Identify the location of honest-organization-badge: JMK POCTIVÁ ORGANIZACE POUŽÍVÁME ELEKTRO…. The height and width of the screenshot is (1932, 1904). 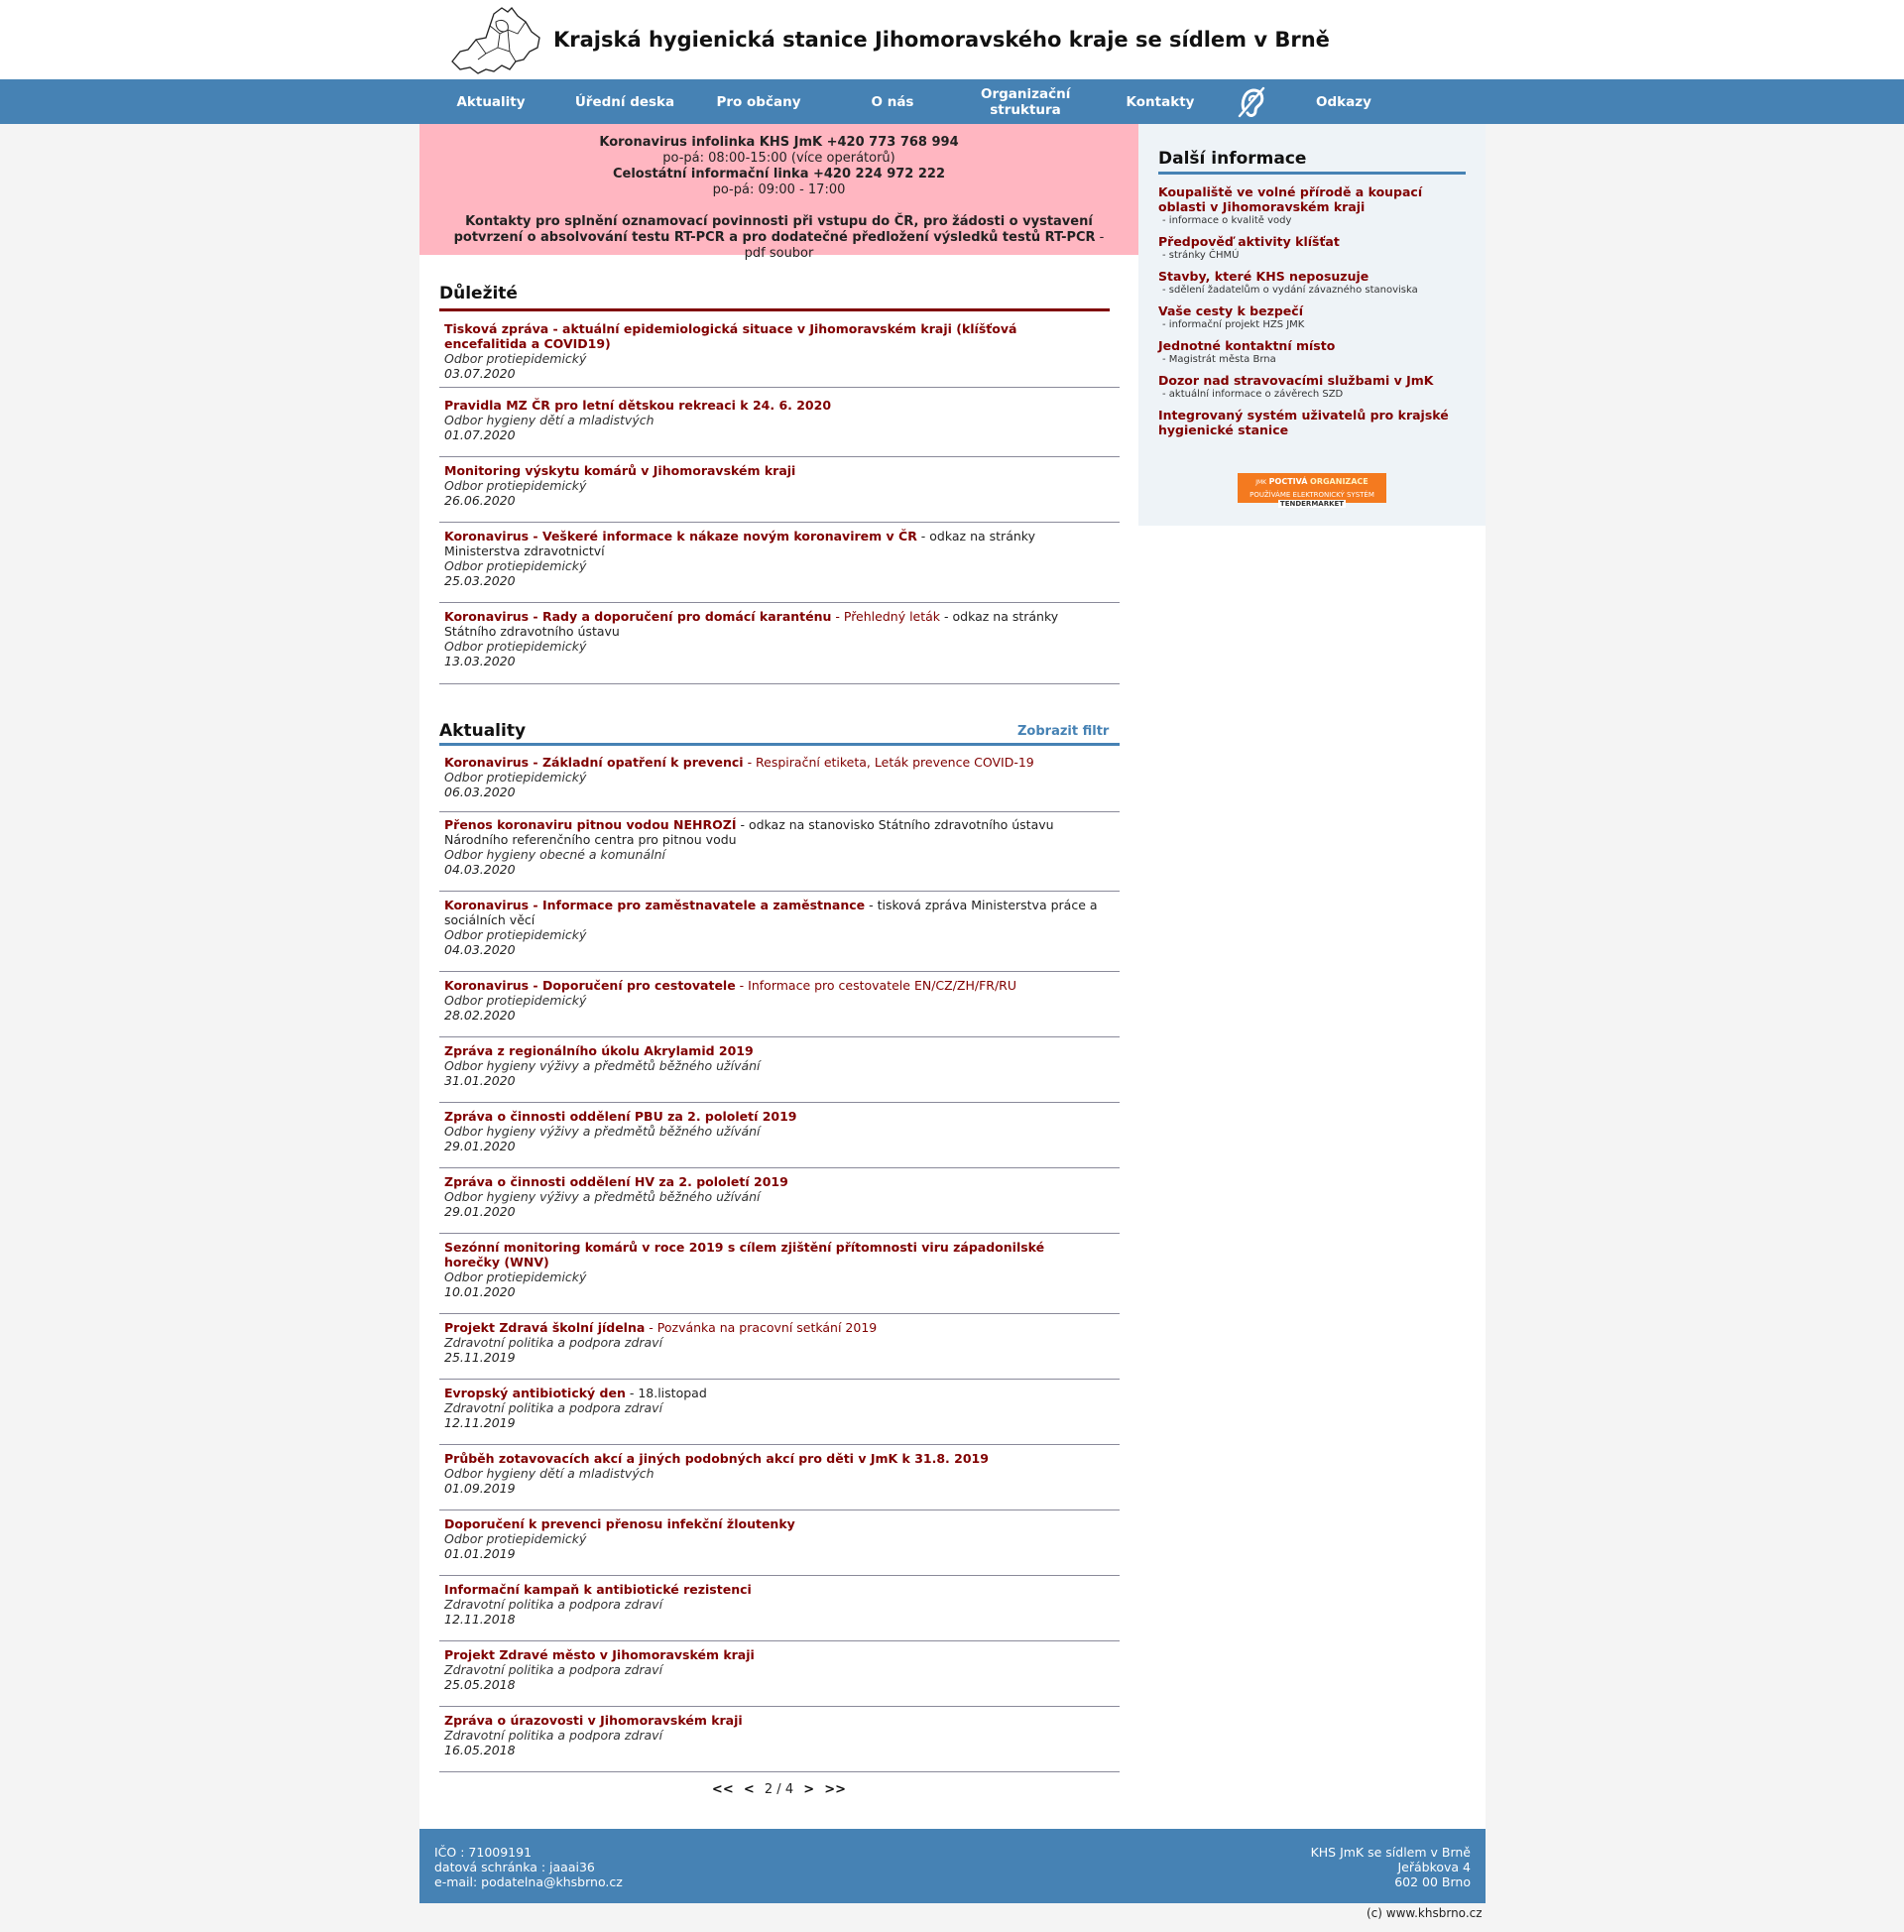
(1312, 490).